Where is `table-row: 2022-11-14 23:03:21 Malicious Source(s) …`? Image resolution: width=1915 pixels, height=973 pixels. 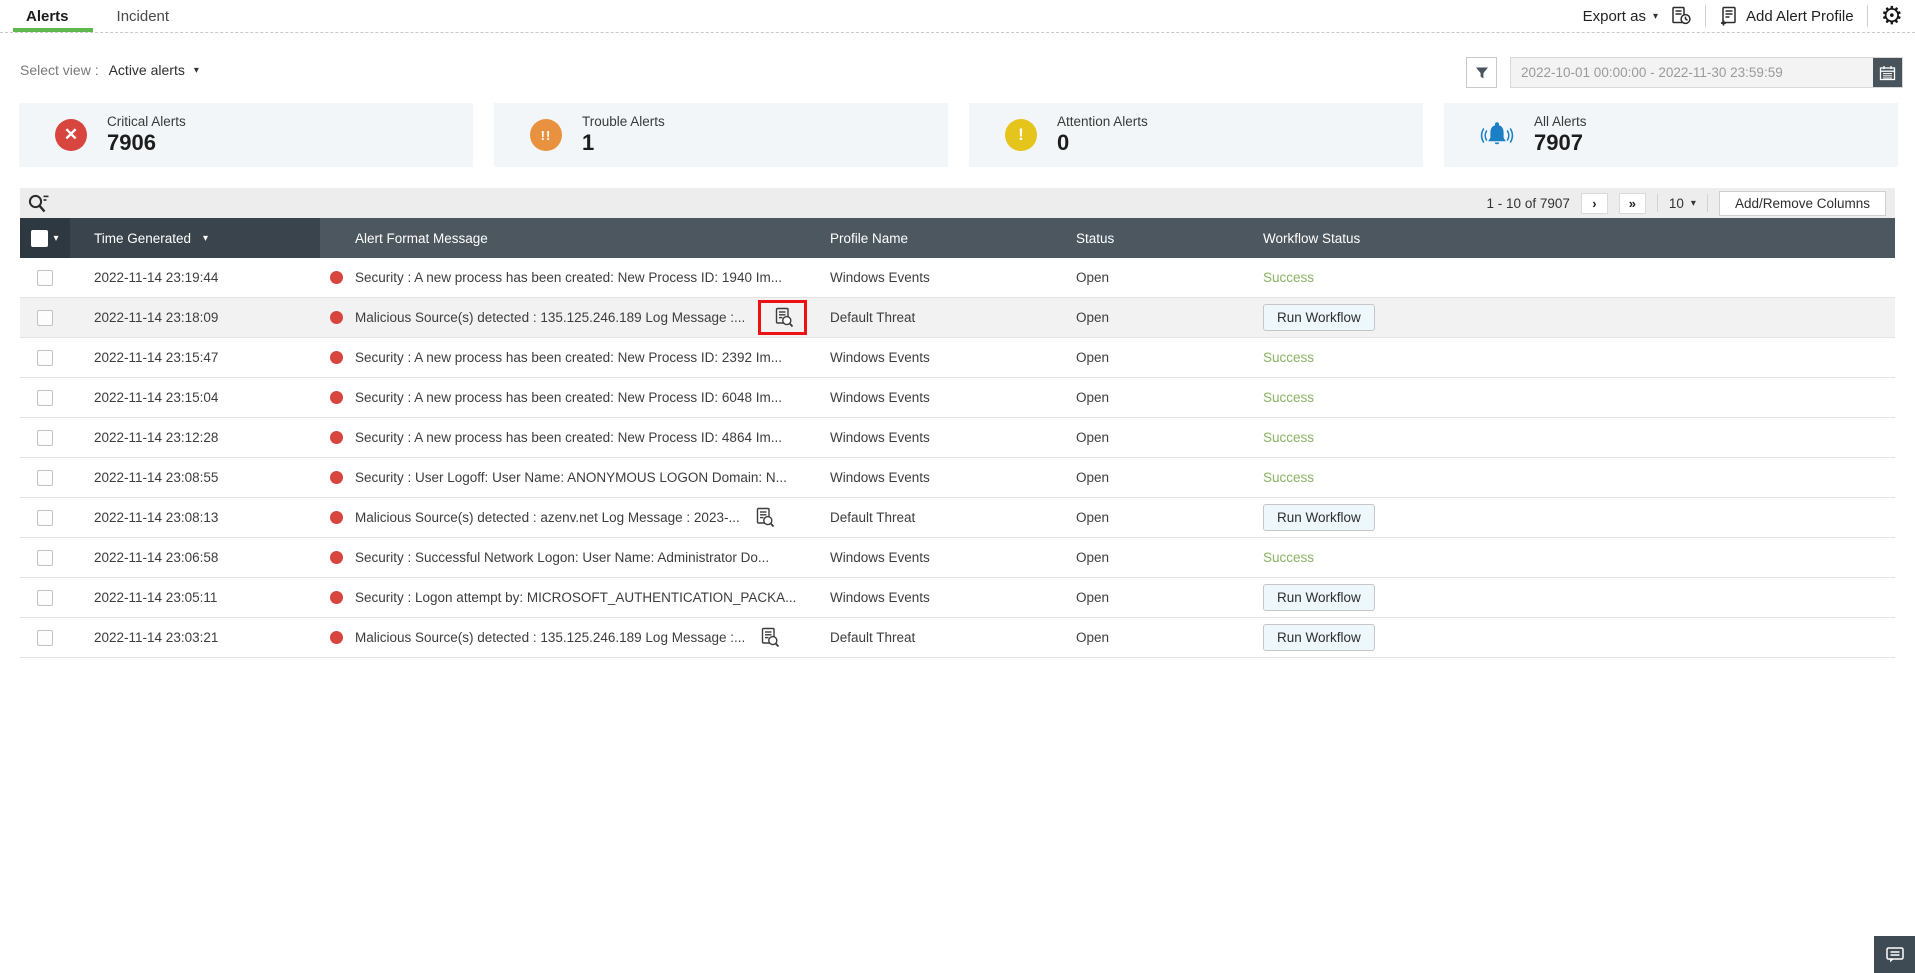
table-row: 2022-11-14 23:03:21 Malicious Source(s) … is located at coordinates (957, 638).